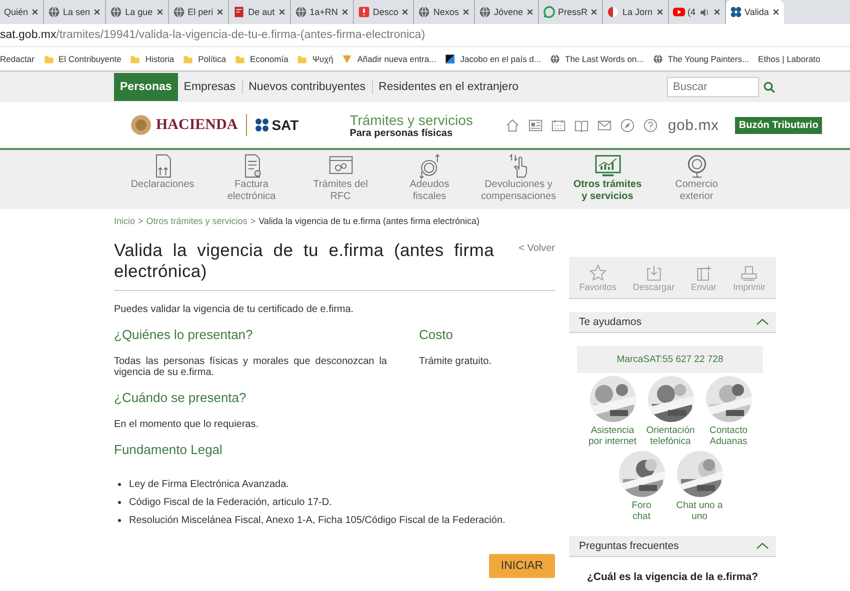 The height and width of the screenshot is (591, 850). I want to click on nav-item: Factura electrónica, so click(251, 179).